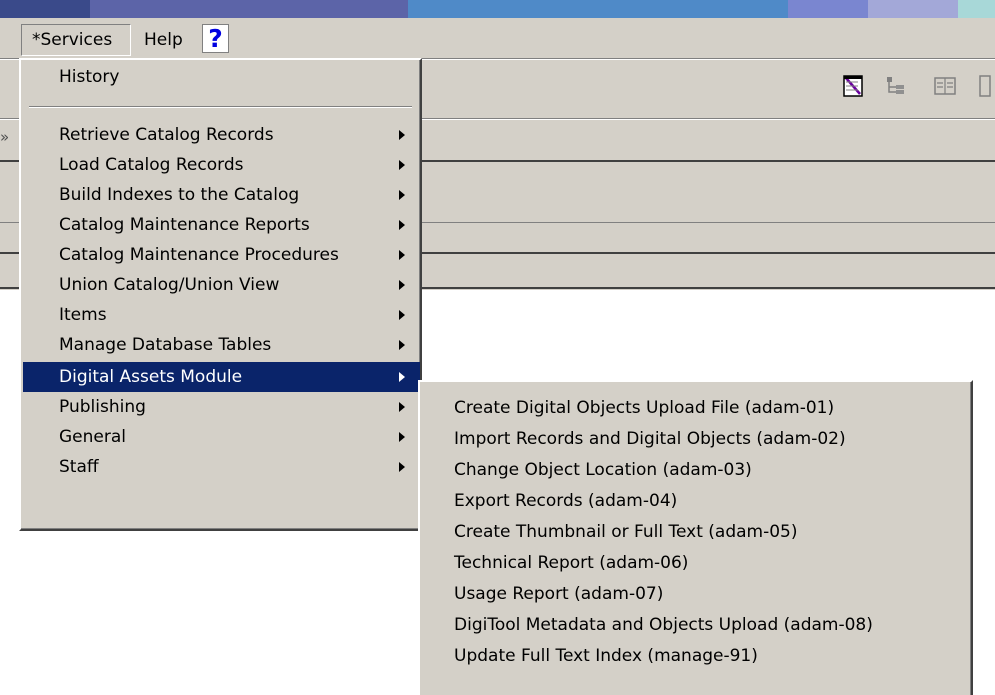  I want to click on menu-help: Help, so click(163, 40).